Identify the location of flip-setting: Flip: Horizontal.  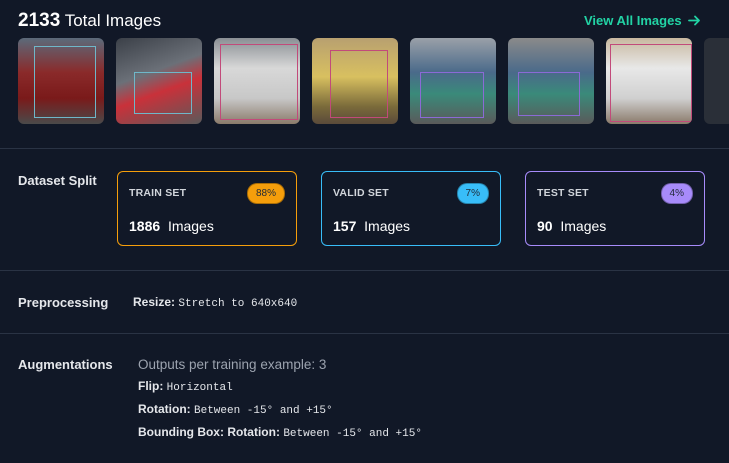
(185, 386).